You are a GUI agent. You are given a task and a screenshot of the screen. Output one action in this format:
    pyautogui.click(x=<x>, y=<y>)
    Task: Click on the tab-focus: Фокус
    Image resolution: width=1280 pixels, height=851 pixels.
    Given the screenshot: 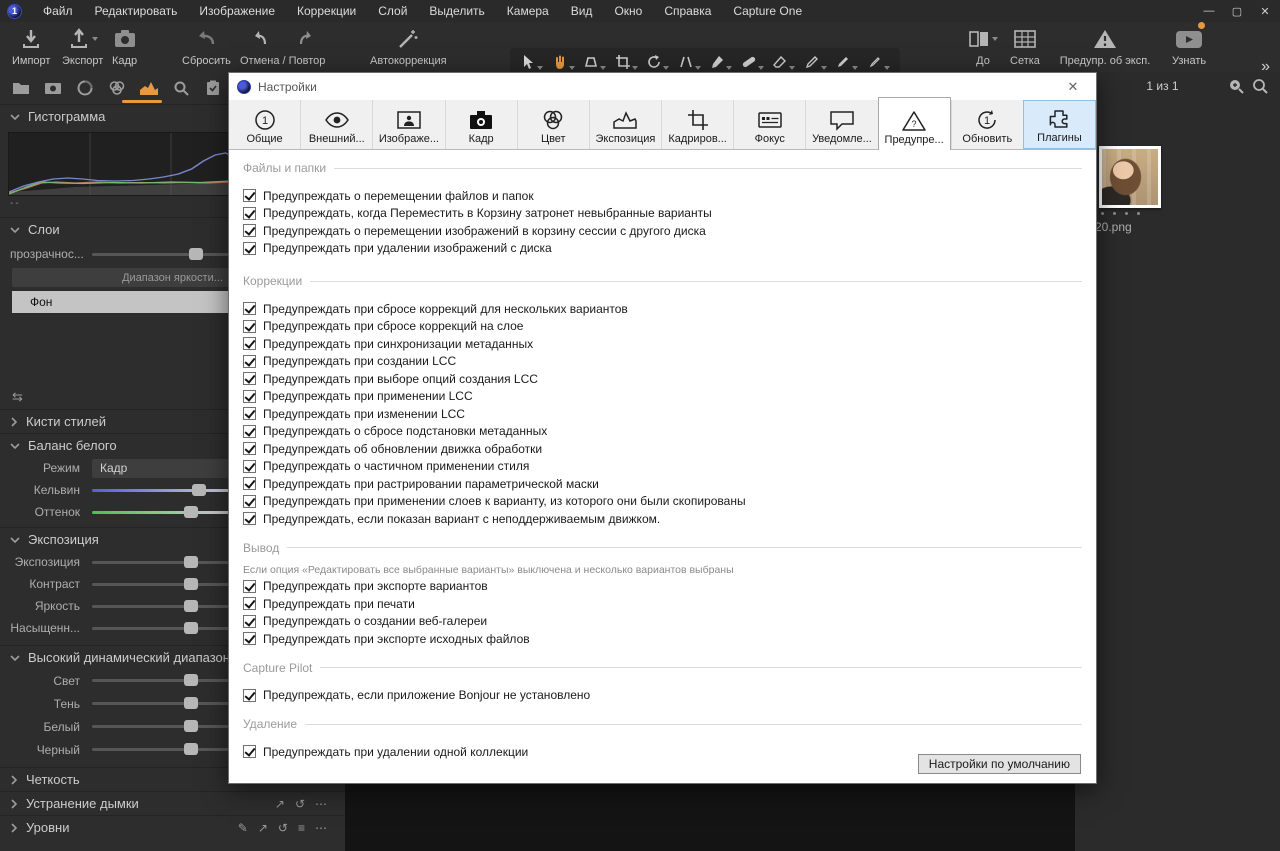 What is the action you would take?
    pyautogui.click(x=769, y=124)
    